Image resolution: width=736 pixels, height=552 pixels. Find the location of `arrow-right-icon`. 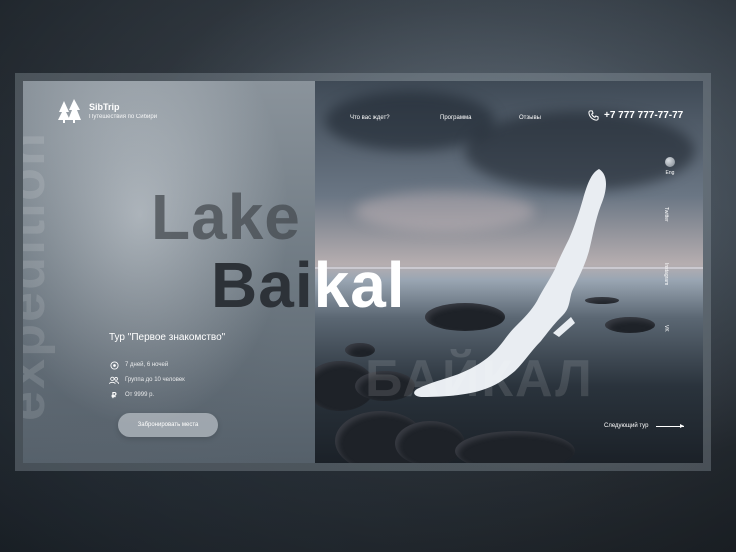

arrow-right-icon is located at coordinates (670, 425).